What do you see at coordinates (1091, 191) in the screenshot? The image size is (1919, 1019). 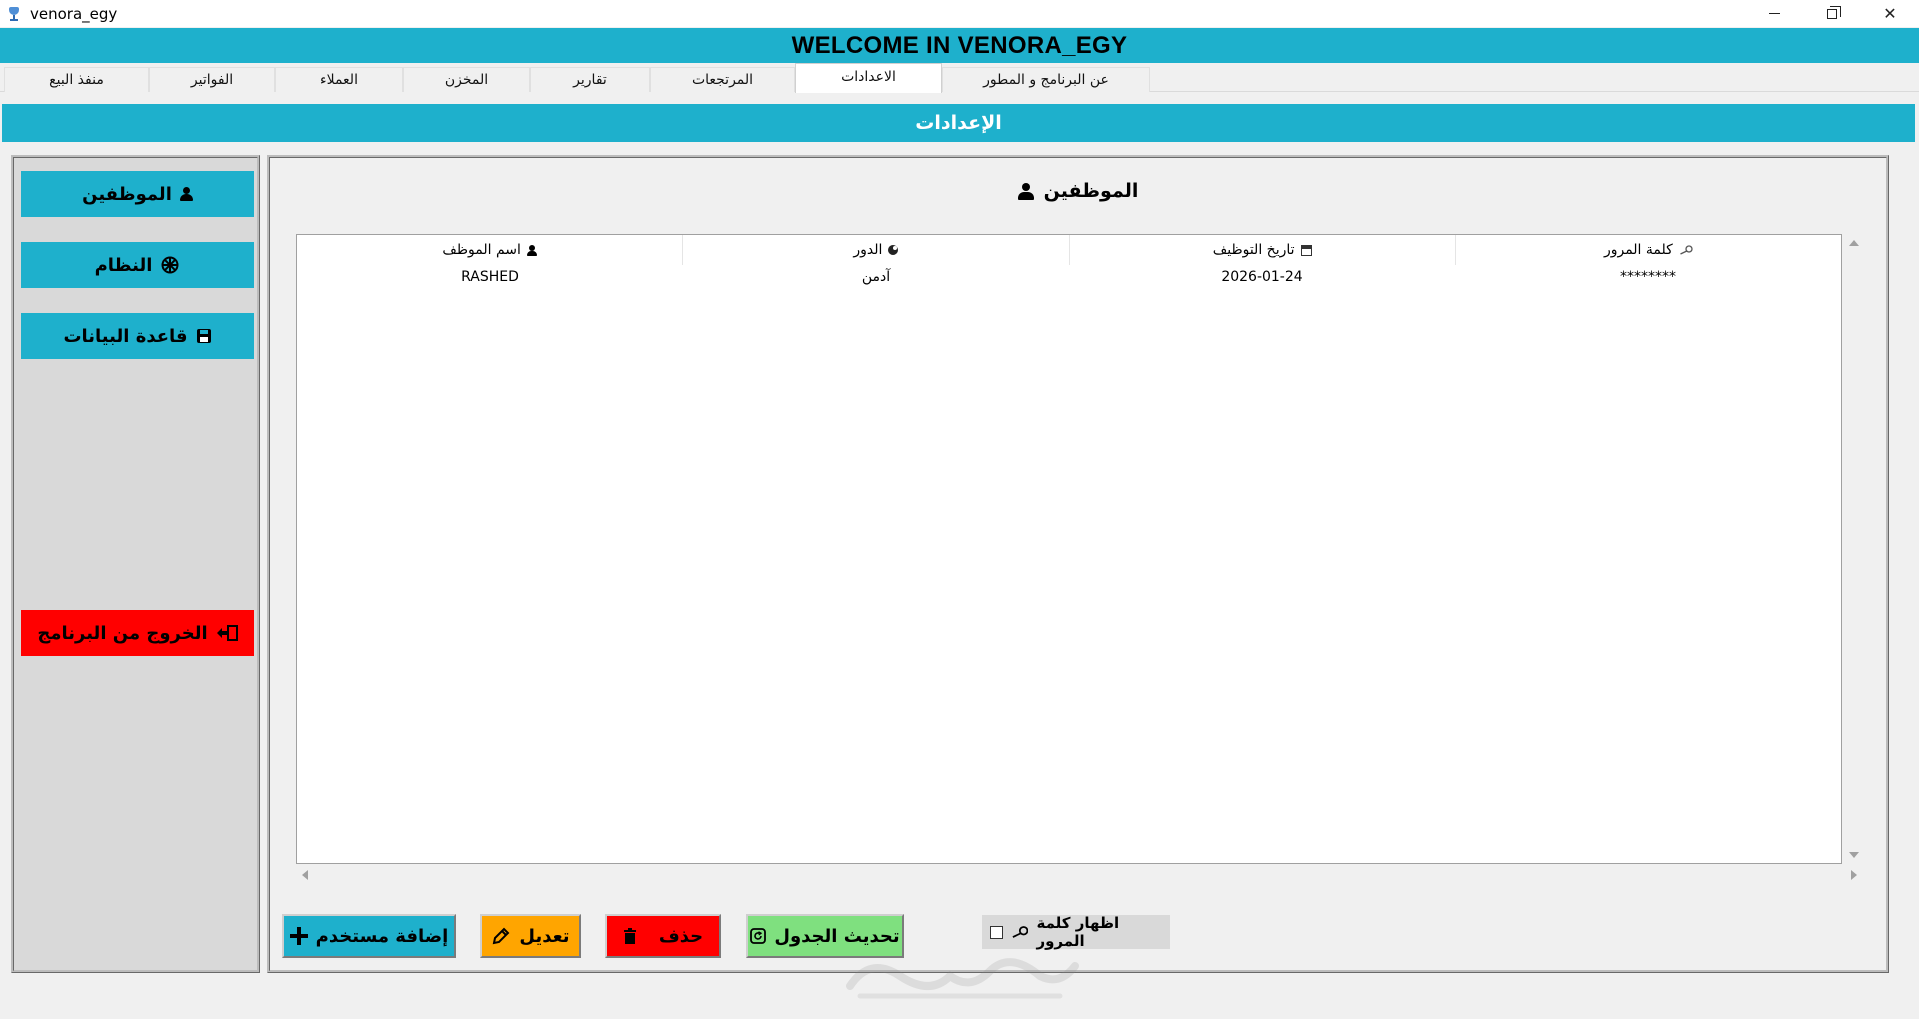 I see `employees-panel-label: الموظفين` at bounding box center [1091, 191].